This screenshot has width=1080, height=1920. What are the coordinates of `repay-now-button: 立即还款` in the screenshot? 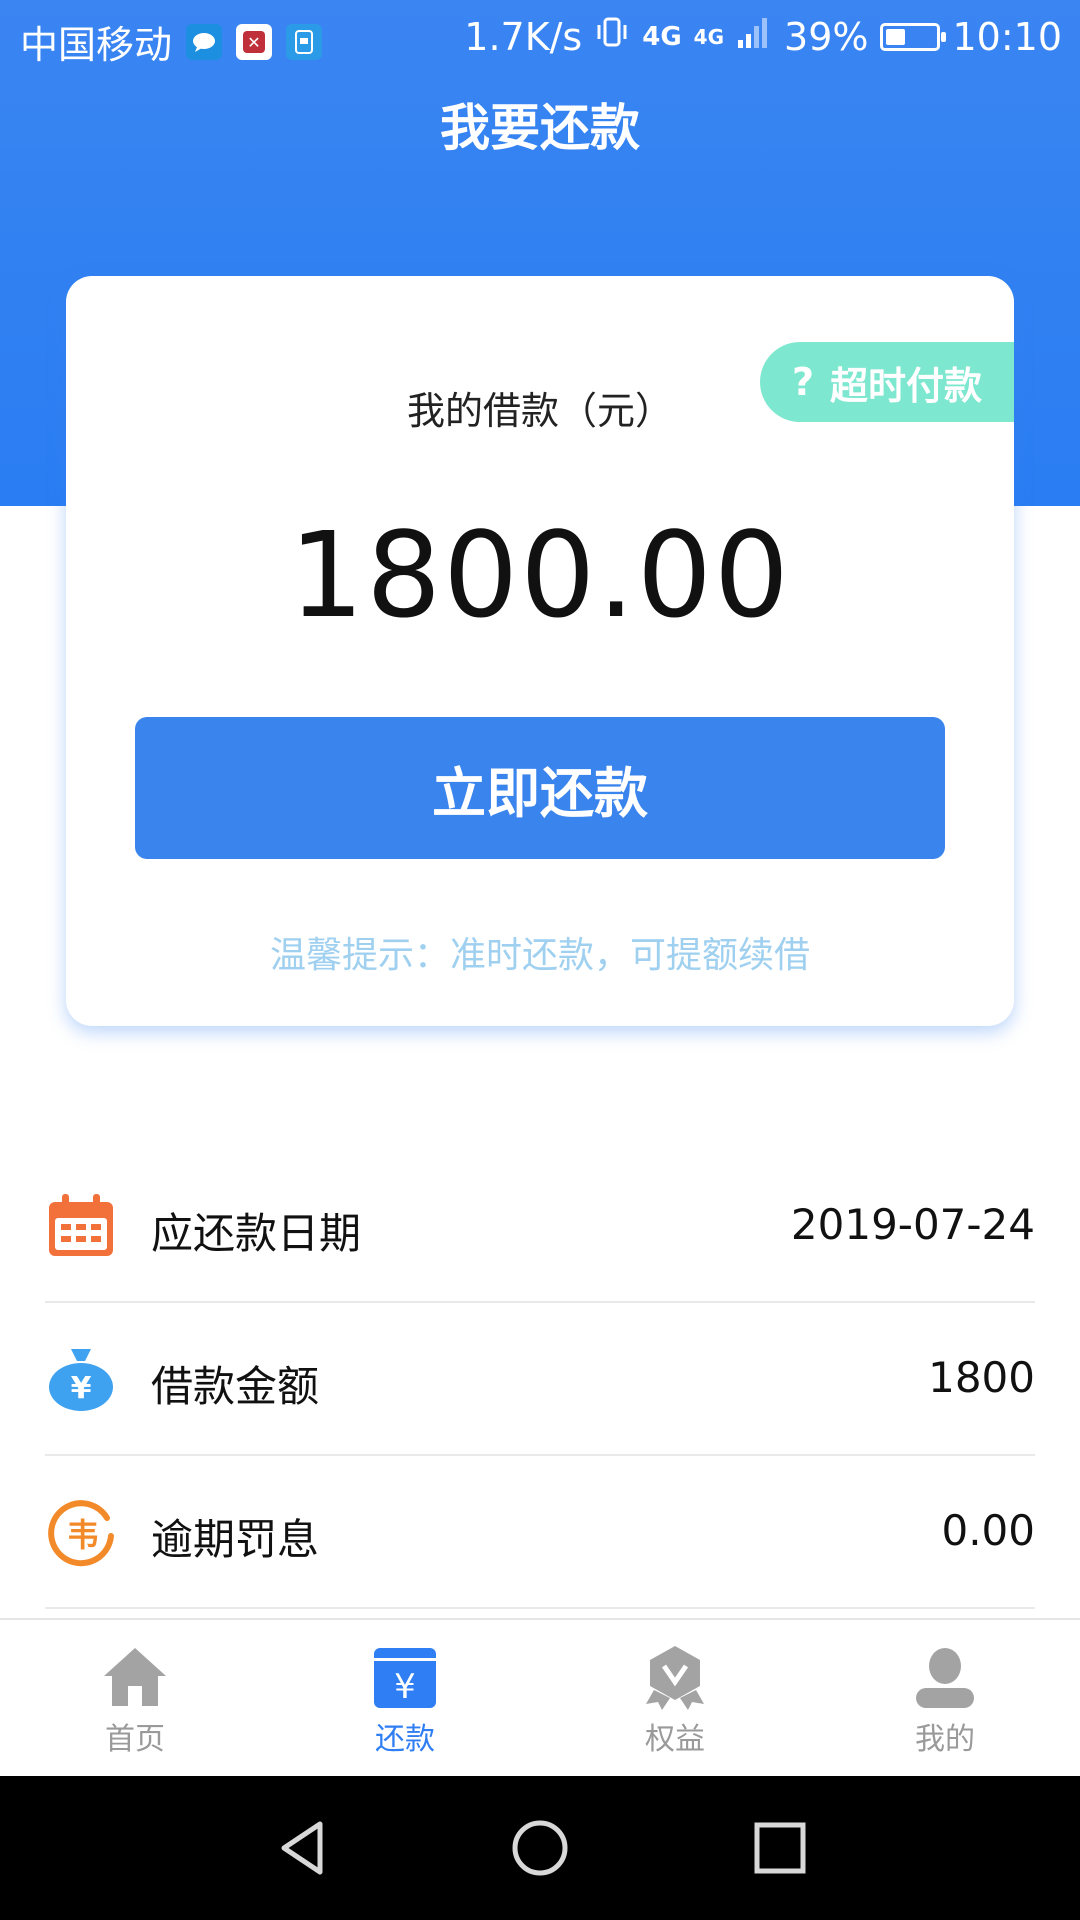 It's located at (540, 788).